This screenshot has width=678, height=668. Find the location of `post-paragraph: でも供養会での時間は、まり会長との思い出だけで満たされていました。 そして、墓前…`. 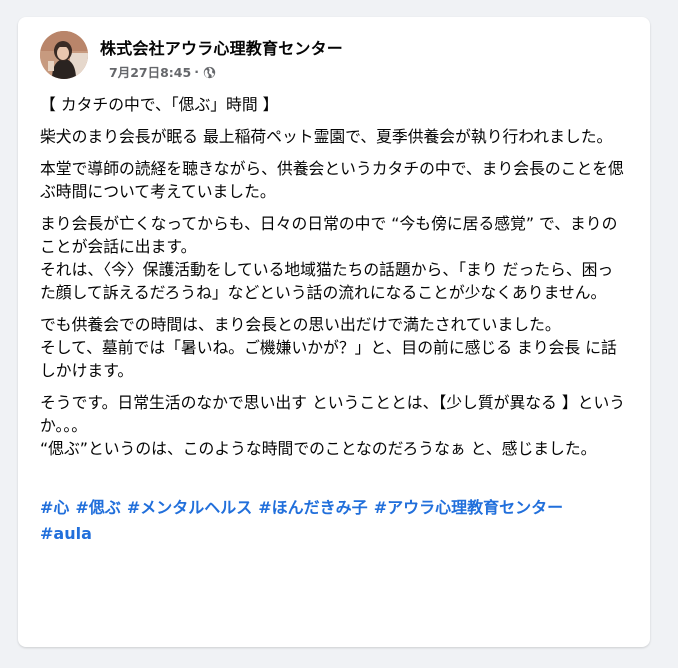

post-paragraph: でも供養会での時間は、まり会長との思い出だけで満たされていました。 そして、墓前… is located at coordinates (328, 347).